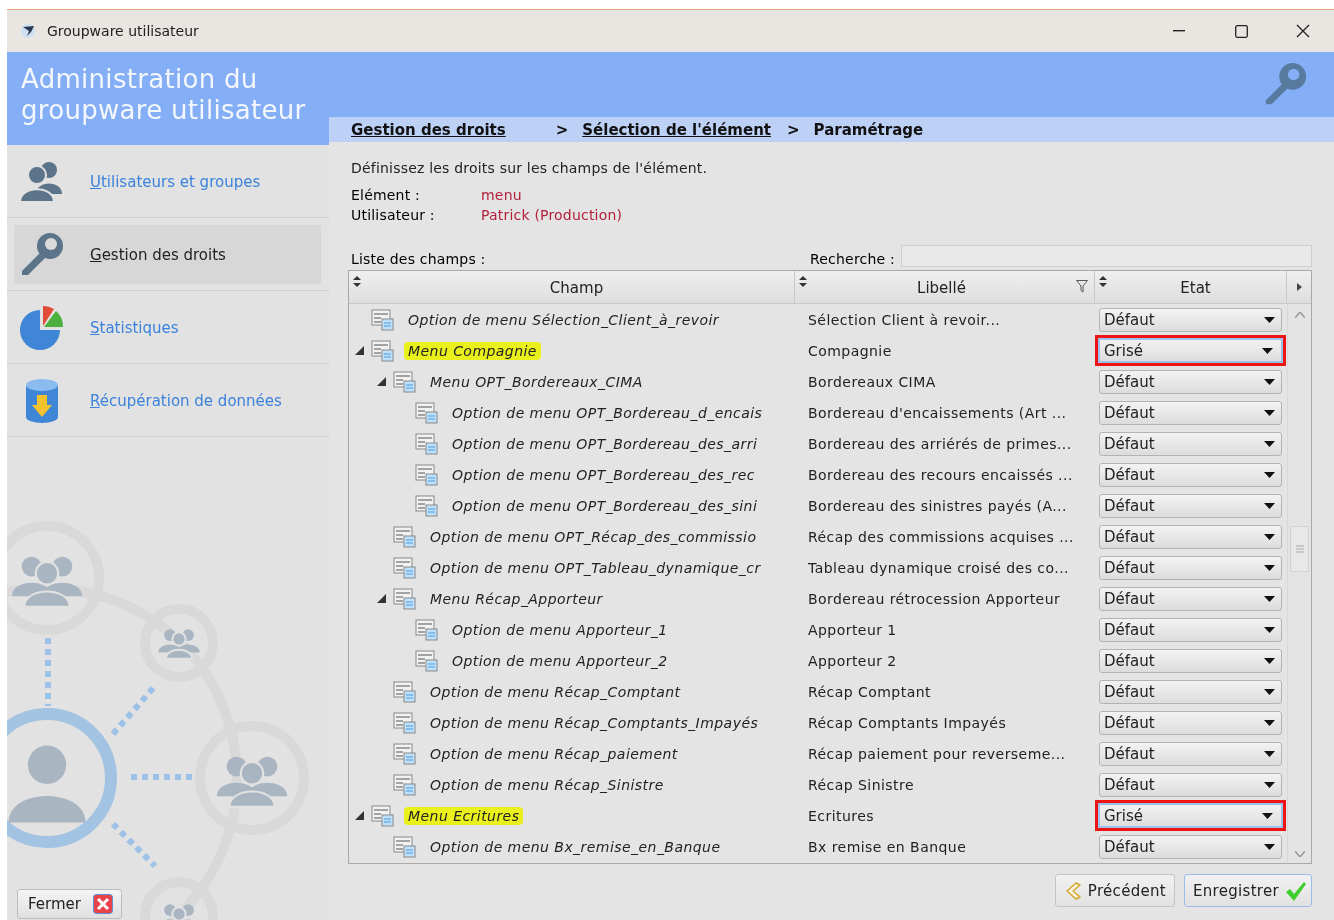 This screenshot has height=920, width=1334. I want to click on field-name: Option de menu Apporteur_2, so click(560, 660).